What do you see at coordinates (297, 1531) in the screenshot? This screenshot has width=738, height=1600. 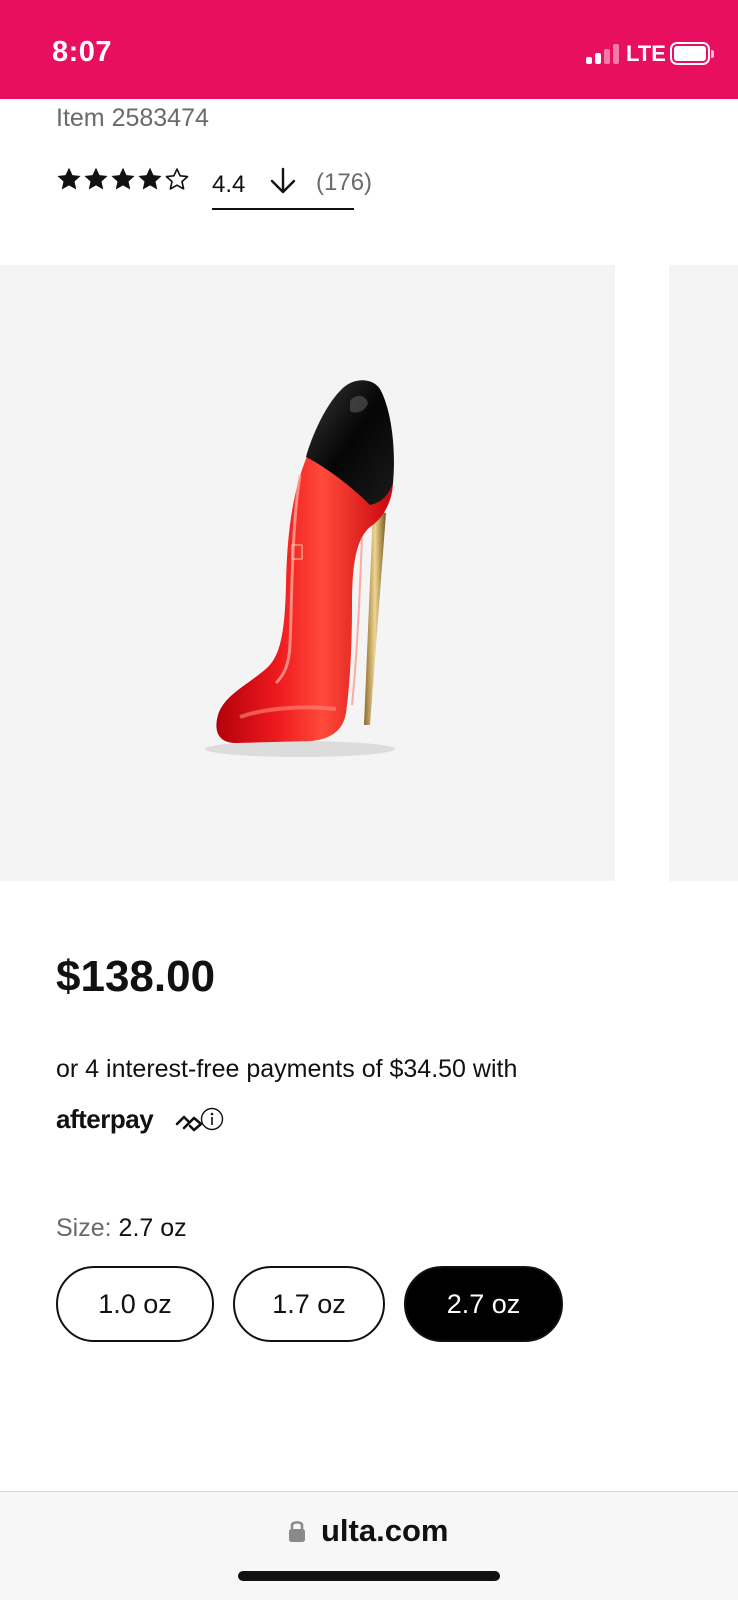 I see `lock-icon` at bounding box center [297, 1531].